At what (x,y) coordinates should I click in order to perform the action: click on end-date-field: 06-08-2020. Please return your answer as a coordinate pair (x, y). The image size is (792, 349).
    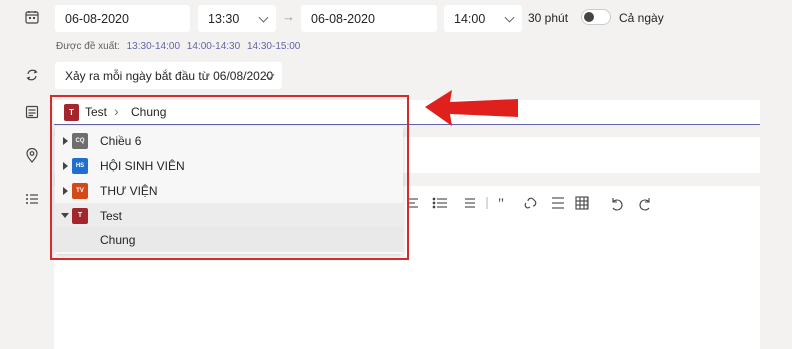
    Looking at the image, I should click on (369, 18).